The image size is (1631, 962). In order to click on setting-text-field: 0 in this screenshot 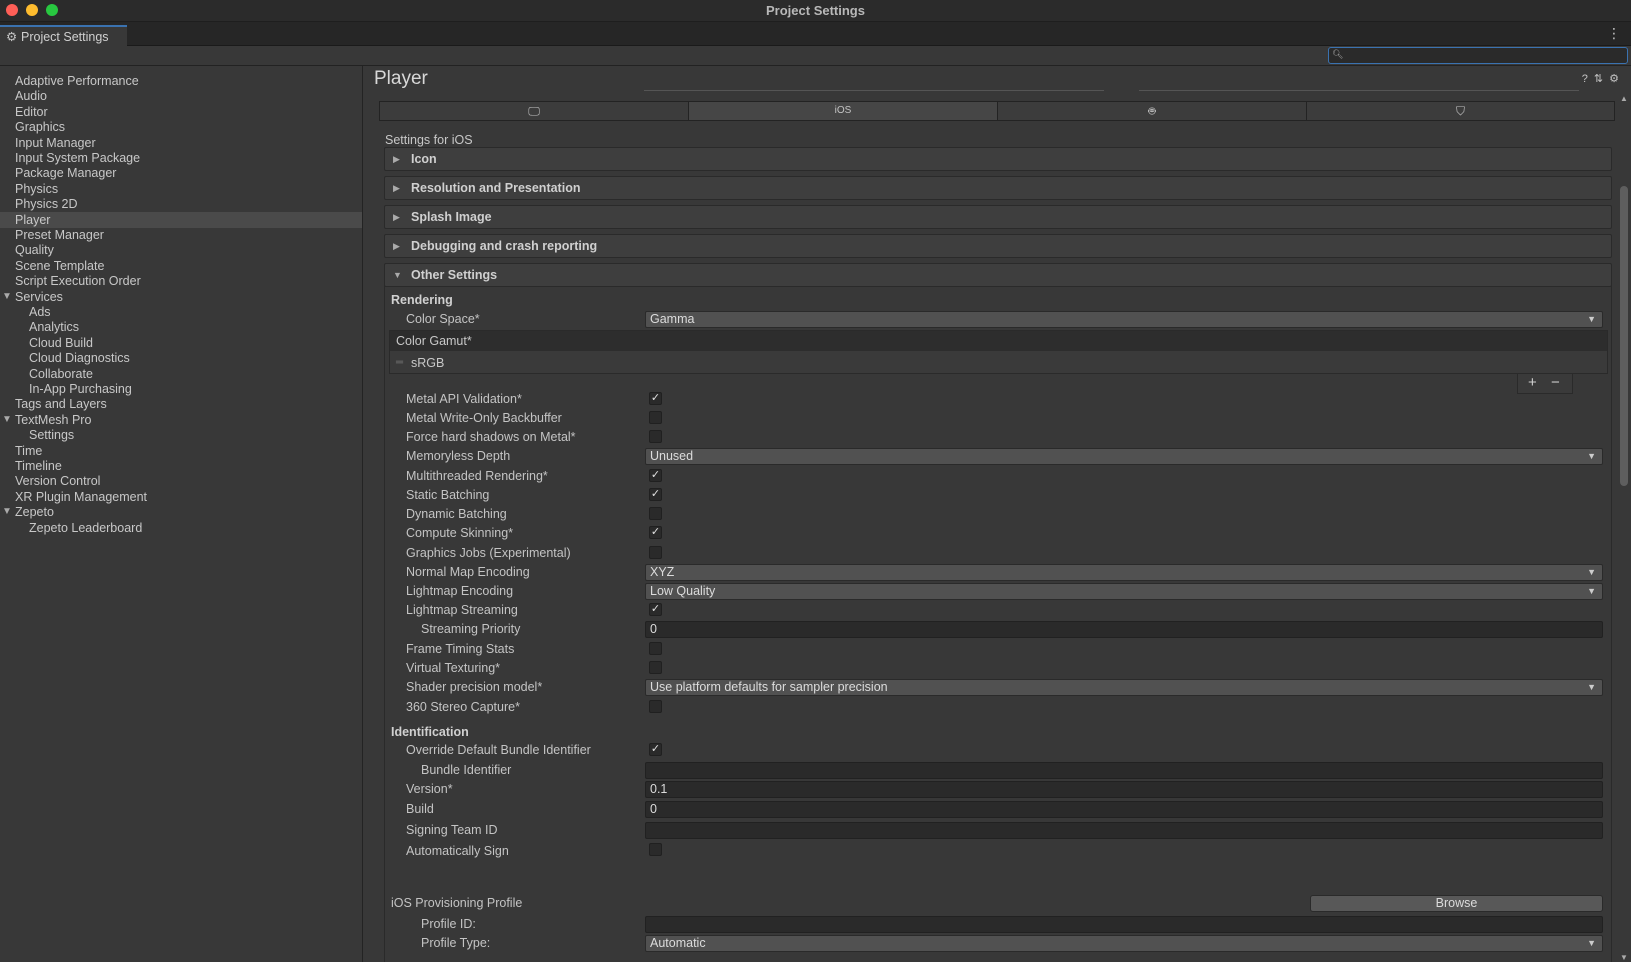, I will do `click(1124, 629)`.